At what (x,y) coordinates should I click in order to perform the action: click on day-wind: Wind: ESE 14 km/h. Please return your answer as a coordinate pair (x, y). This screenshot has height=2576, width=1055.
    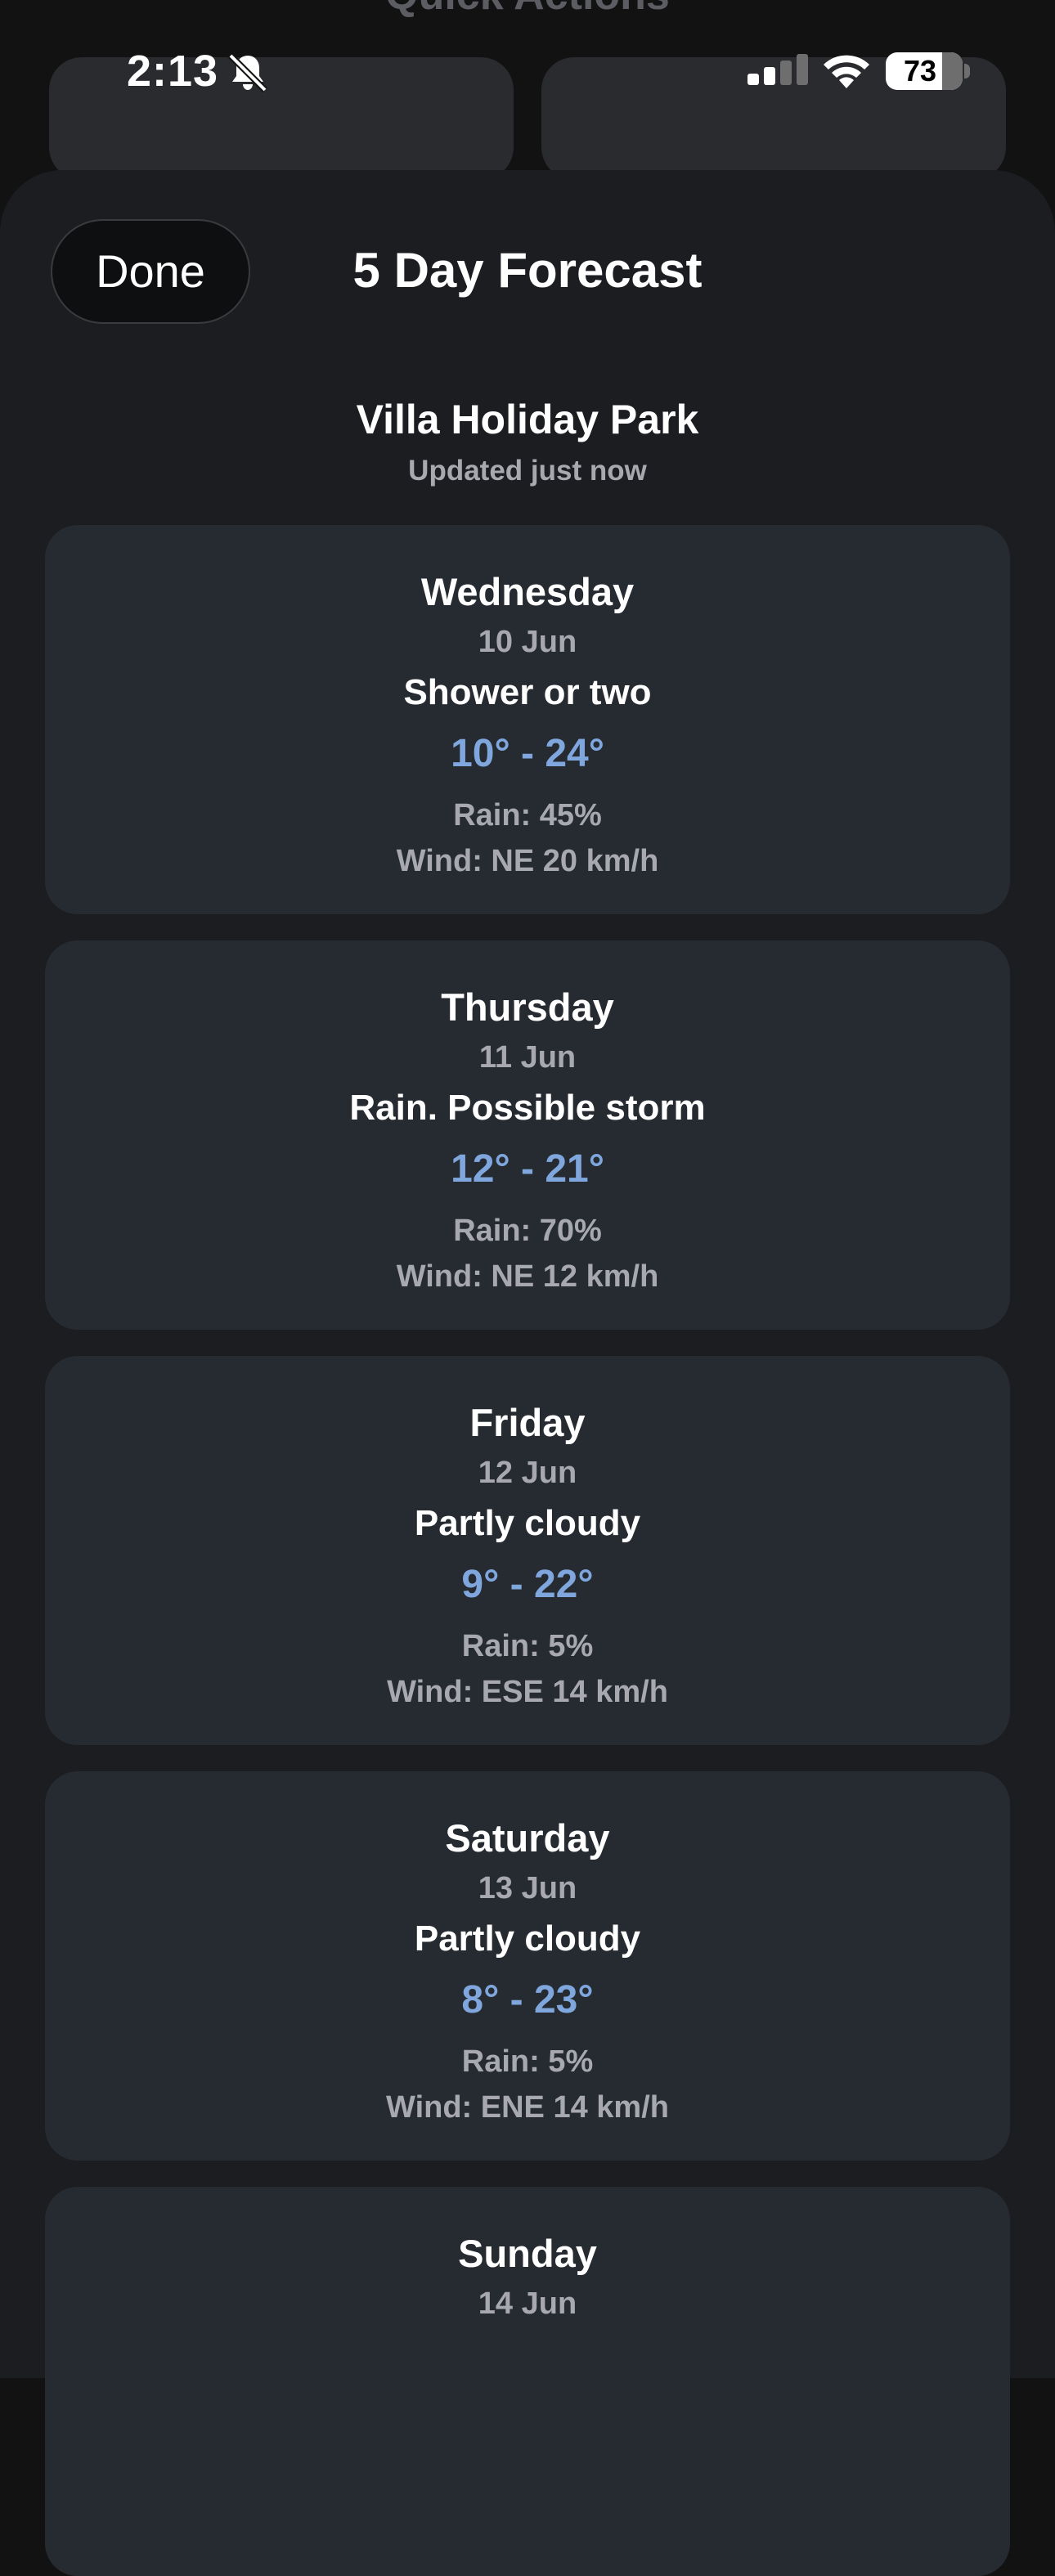
    Looking at the image, I should click on (527, 1692).